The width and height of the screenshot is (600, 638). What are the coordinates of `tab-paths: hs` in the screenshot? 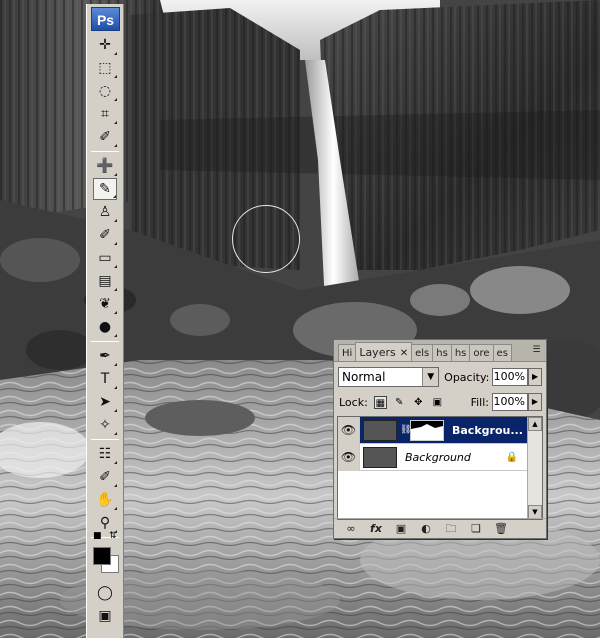 It's located at (442, 352).